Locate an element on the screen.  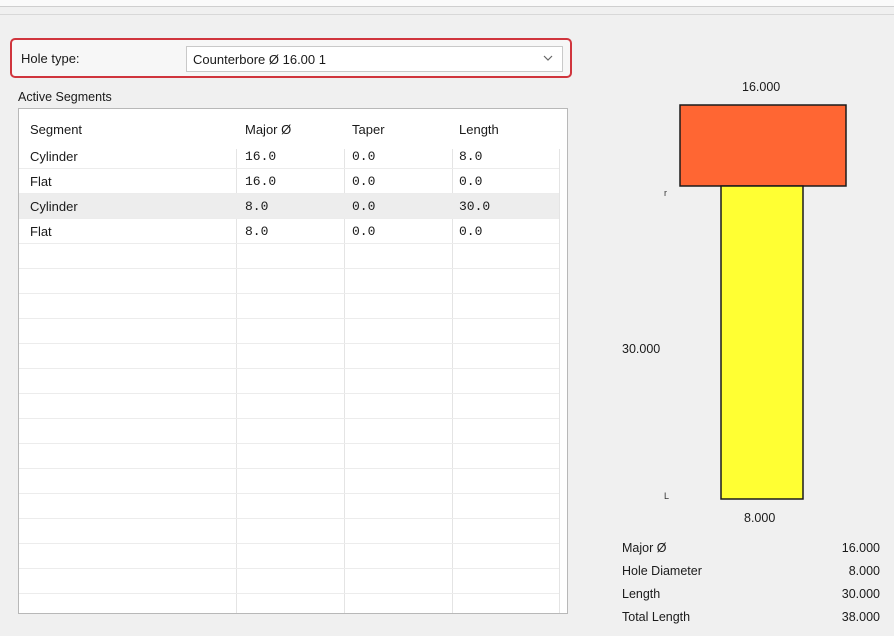
hole-type-dropdown: Counterbore Ø 16.00 1 is located at coordinates (374, 59).